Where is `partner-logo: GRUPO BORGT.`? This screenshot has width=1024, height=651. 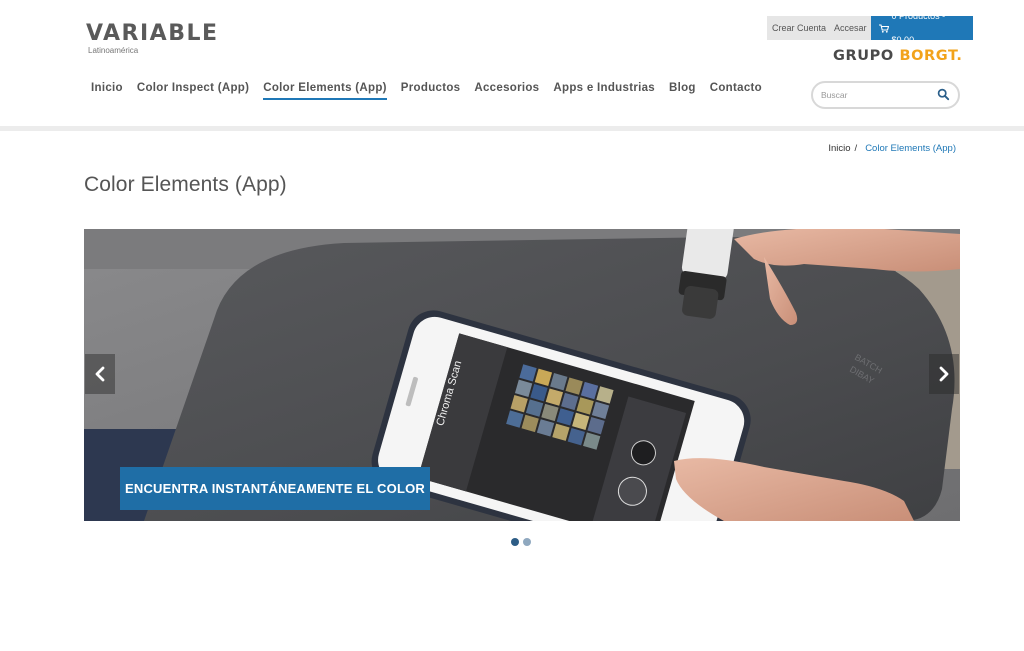
partner-logo: GRUPO BORGT. is located at coordinates (897, 56).